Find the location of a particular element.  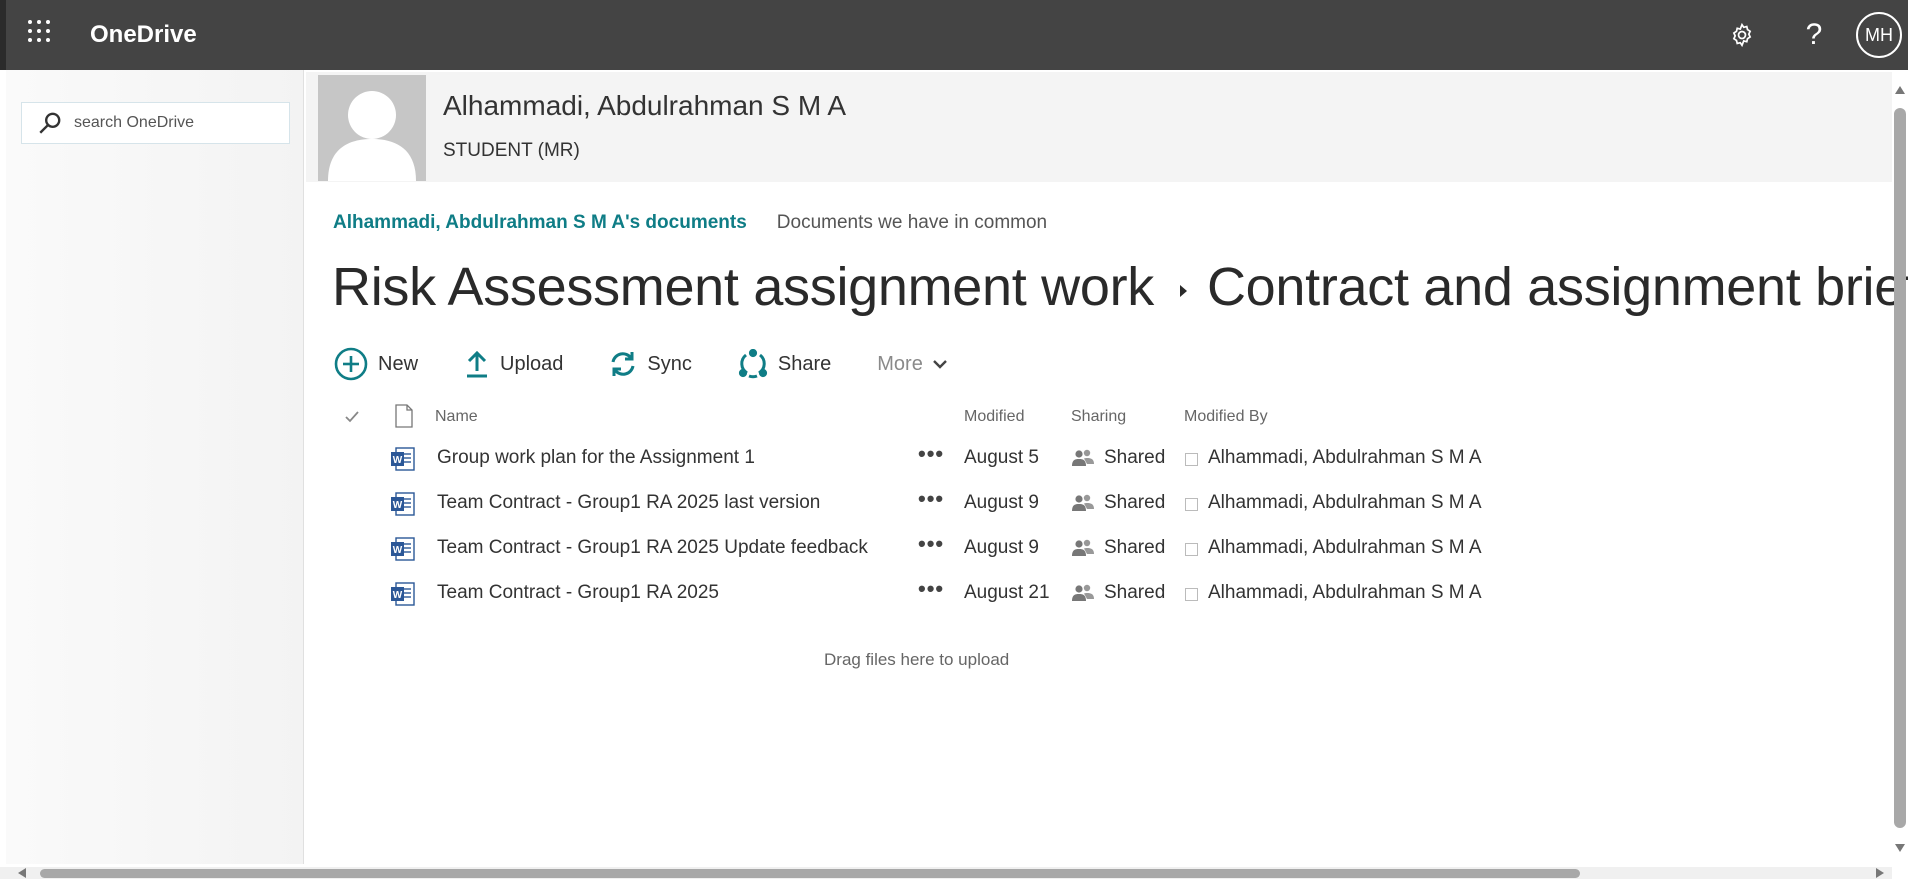

app-title: OneDrive is located at coordinates (143, 35).